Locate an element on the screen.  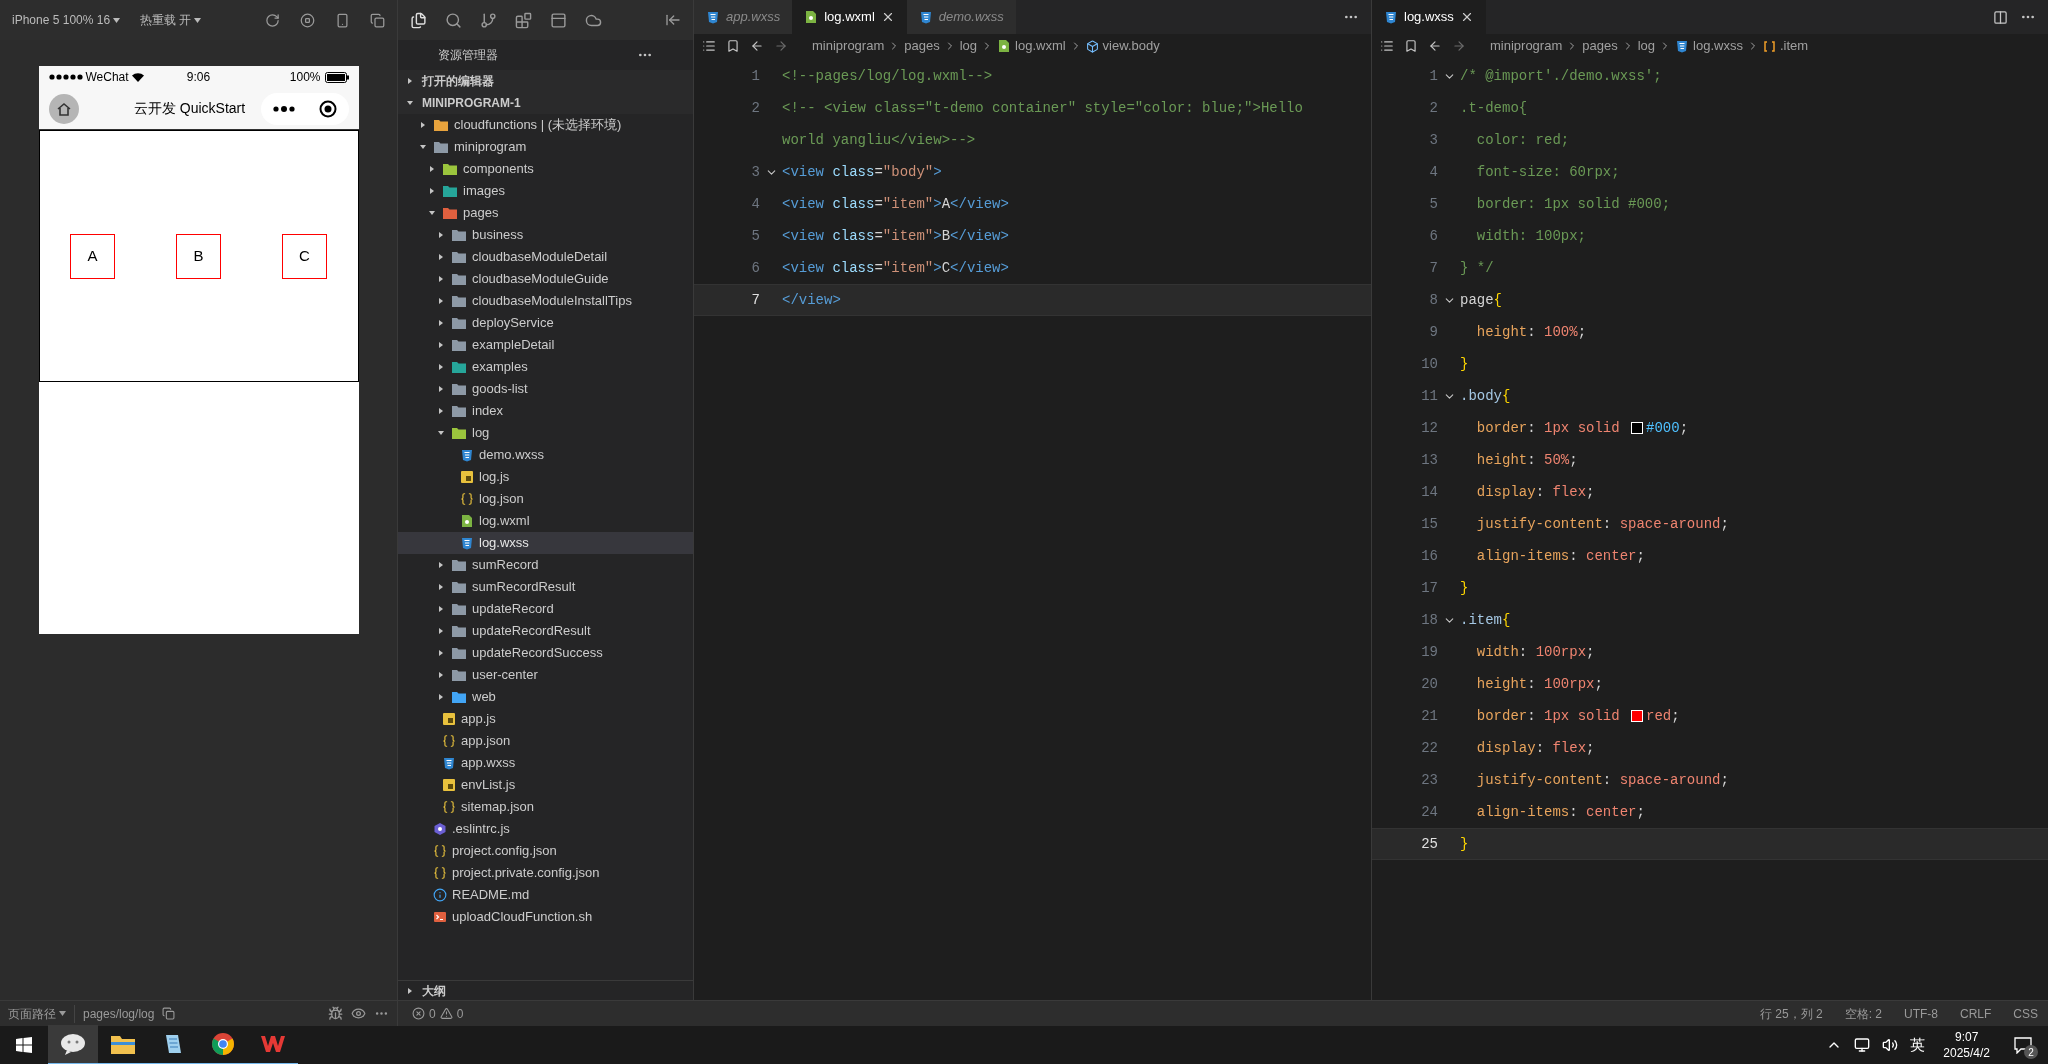
tree-item: sumRecord is located at coordinates (545, 565).